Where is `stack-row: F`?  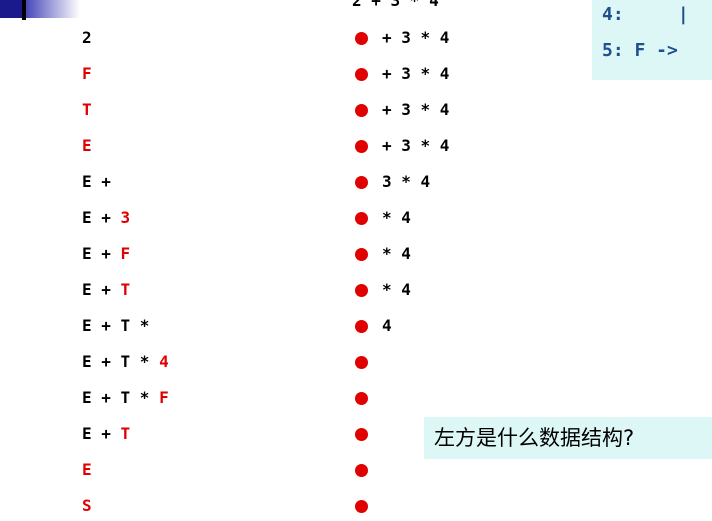
stack-row: F is located at coordinates (87, 73).